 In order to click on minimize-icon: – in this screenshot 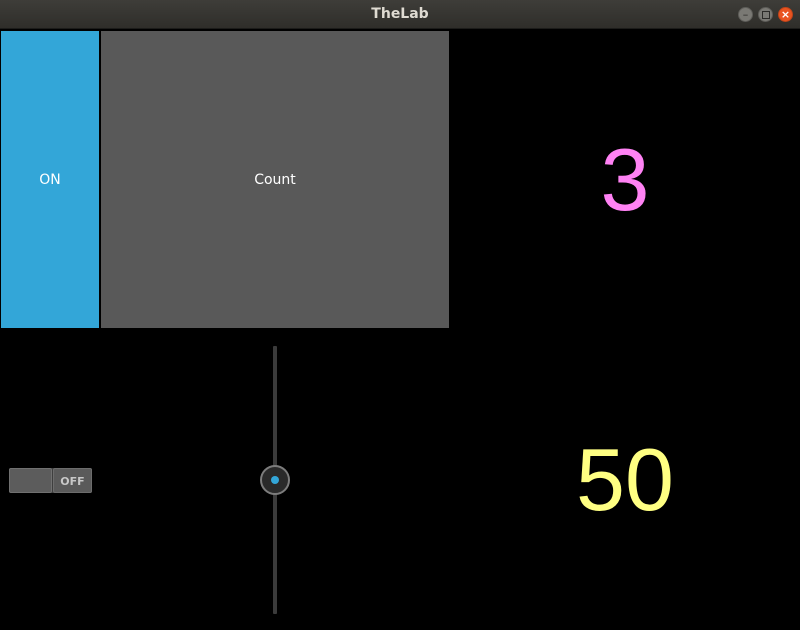, I will do `click(745, 14)`.